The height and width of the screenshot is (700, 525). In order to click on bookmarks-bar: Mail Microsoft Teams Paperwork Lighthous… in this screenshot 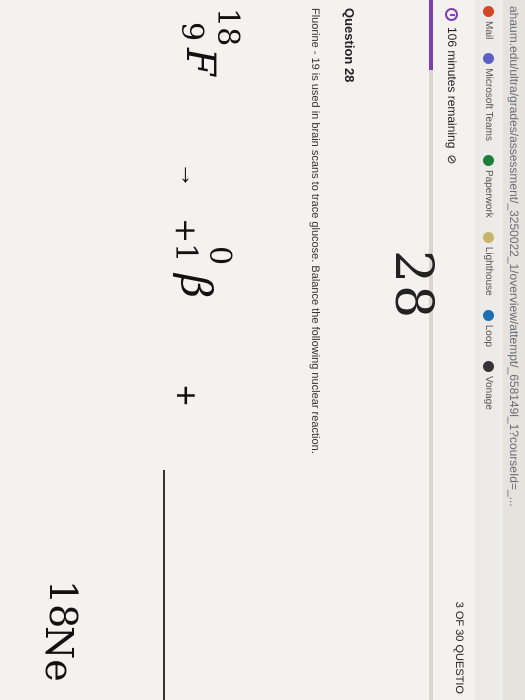, I will do `click(489, 350)`.